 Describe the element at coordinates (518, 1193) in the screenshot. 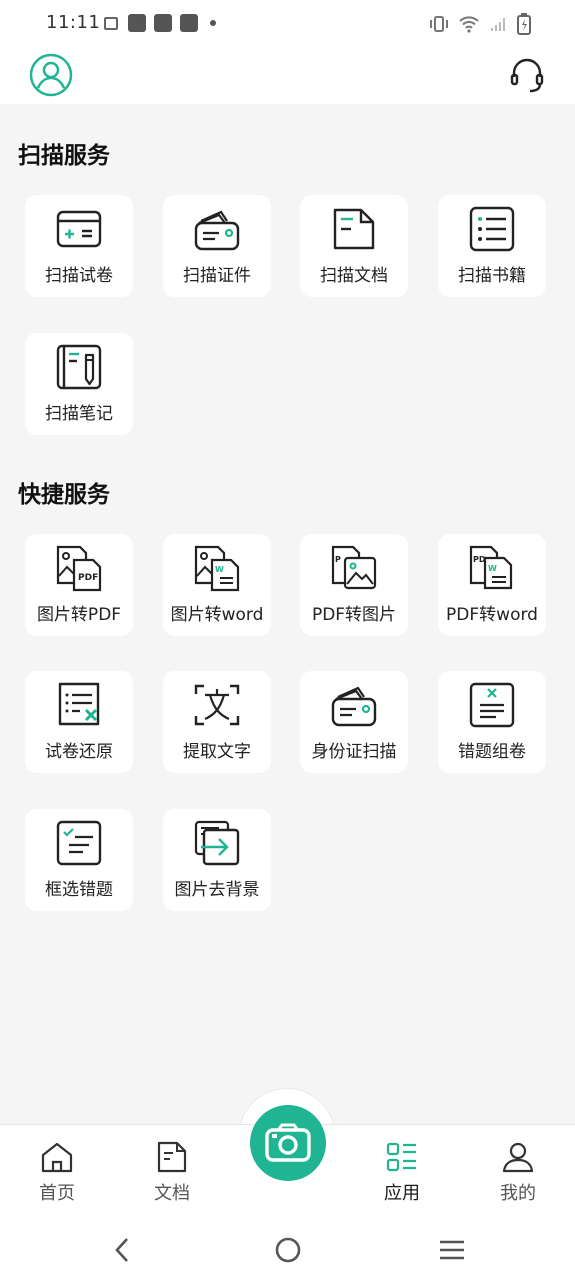

I see `nav-label: 我的` at that location.